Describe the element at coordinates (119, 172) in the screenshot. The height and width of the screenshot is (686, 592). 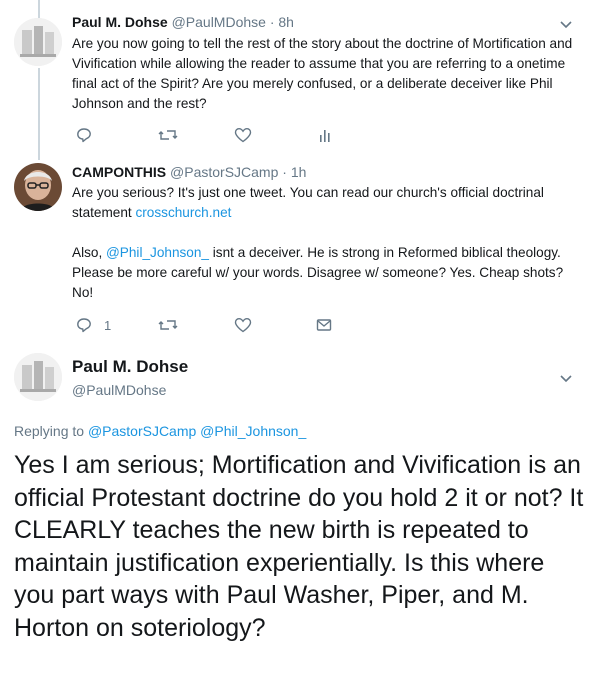
I see `author-name: CAMPONTHIS` at that location.